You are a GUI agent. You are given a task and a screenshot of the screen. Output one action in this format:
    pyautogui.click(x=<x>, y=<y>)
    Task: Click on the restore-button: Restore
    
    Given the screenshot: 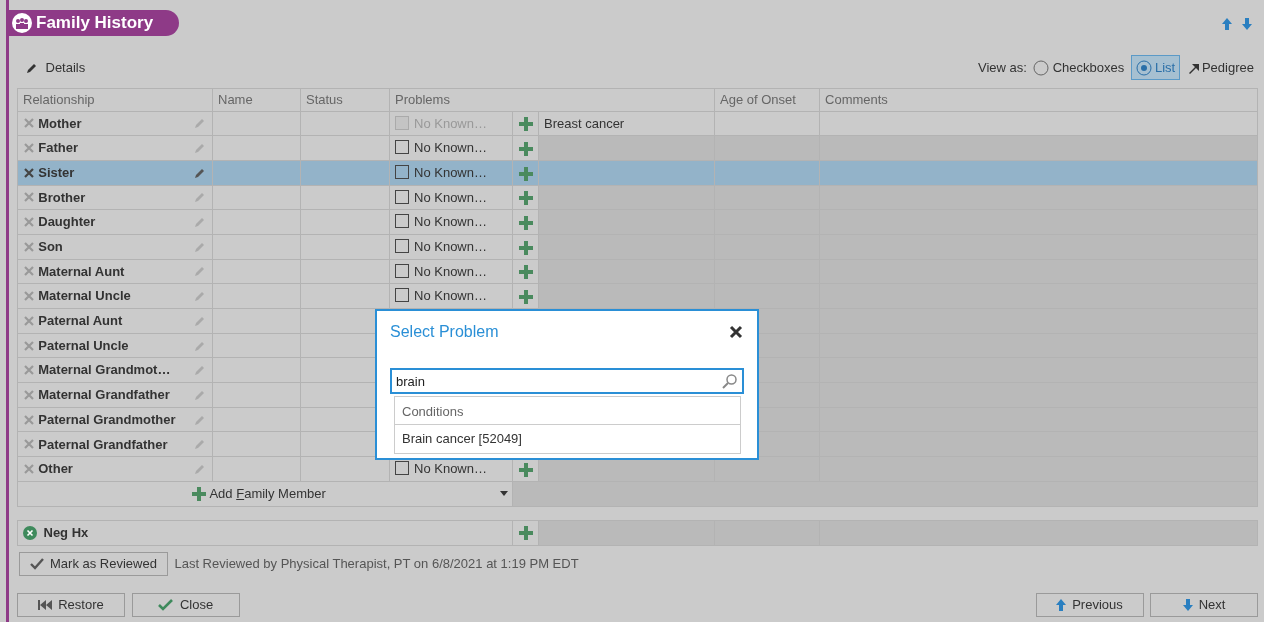 What is the action you would take?
    pyautogui.click(x=71, y=605)
    